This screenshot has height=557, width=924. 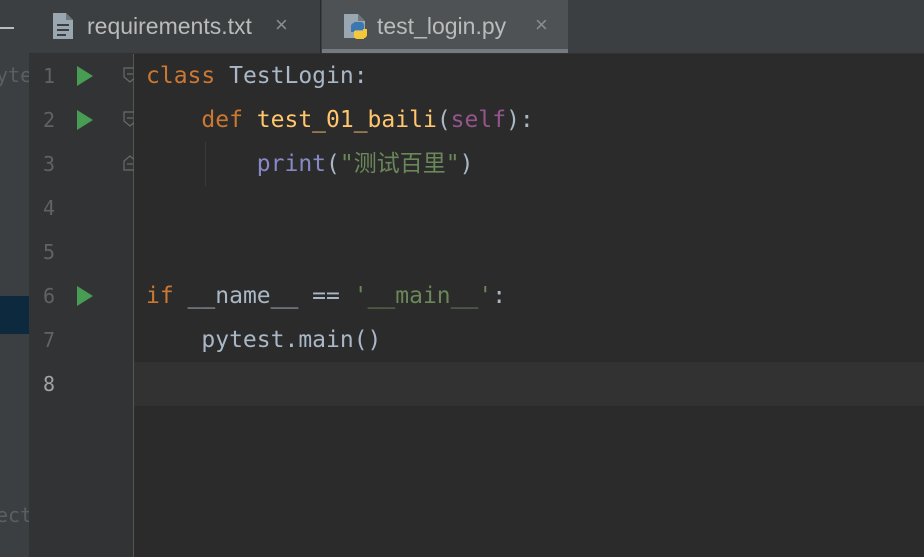 What do you see at coordinates (48, 340) in the screenshot?
I see `line-number: 7` at bounding box center [48, 340].